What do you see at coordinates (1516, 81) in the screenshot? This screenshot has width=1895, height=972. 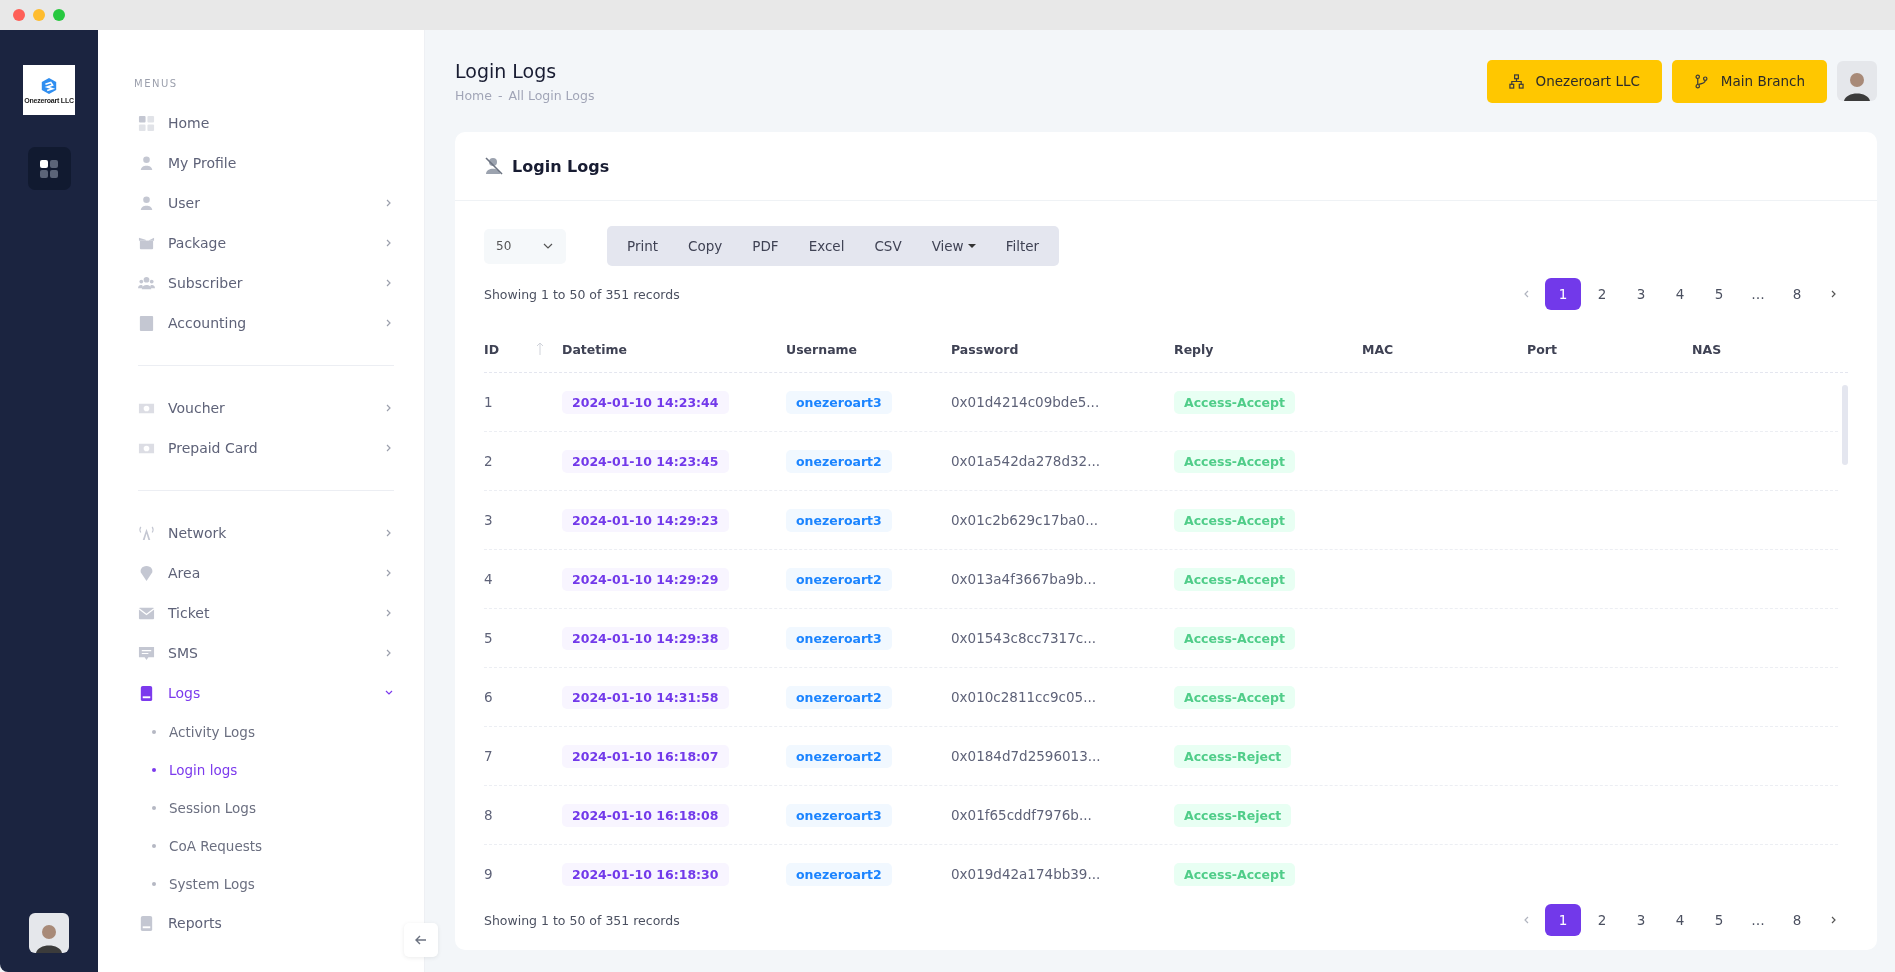 I see `sitemap-icon` at bounding box center [1516, 81].